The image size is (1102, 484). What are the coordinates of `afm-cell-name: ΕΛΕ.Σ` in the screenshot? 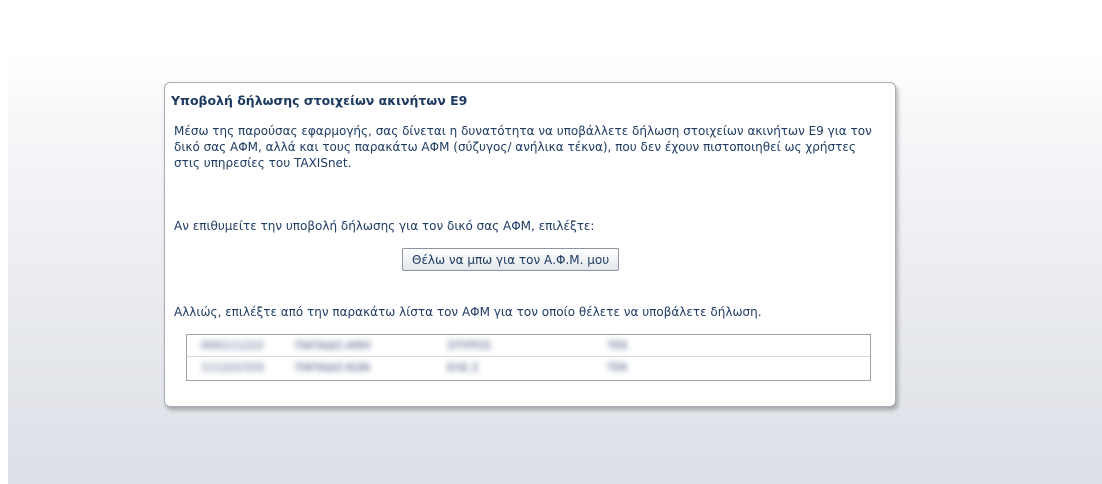 It's located at (463, 367).